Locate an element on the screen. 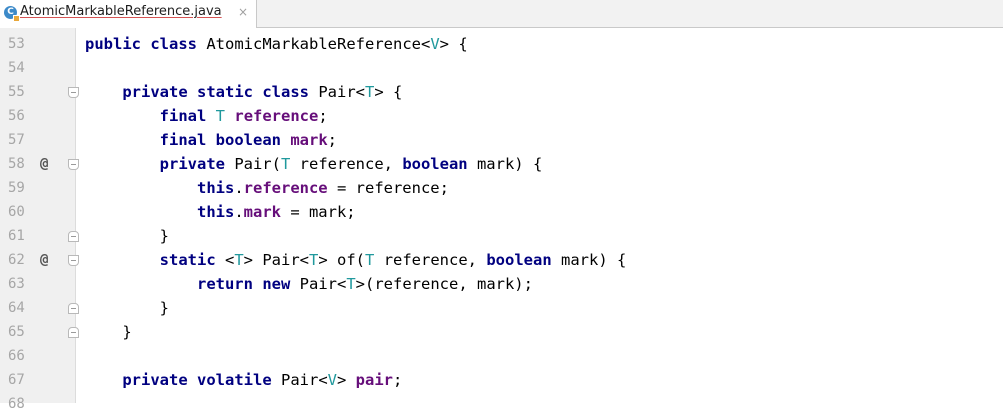 Image resolution: width=1003 pixels, height=416 pixels. close-icon: × is located at coordinates (243, 12).